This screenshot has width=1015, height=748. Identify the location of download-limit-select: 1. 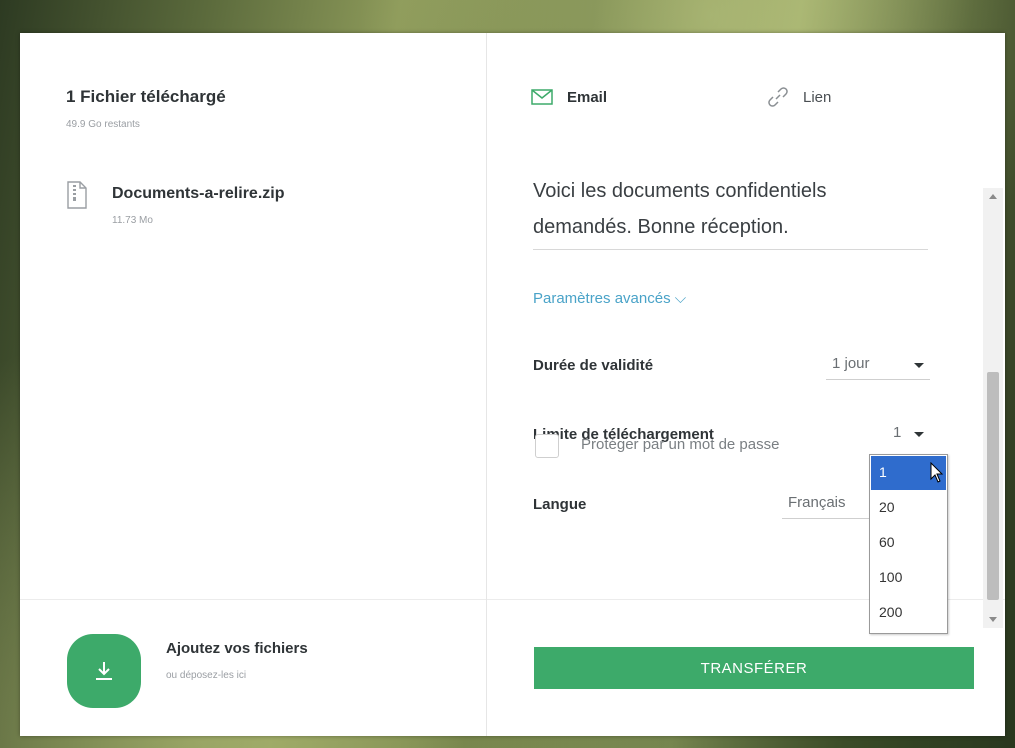
(908, 434).